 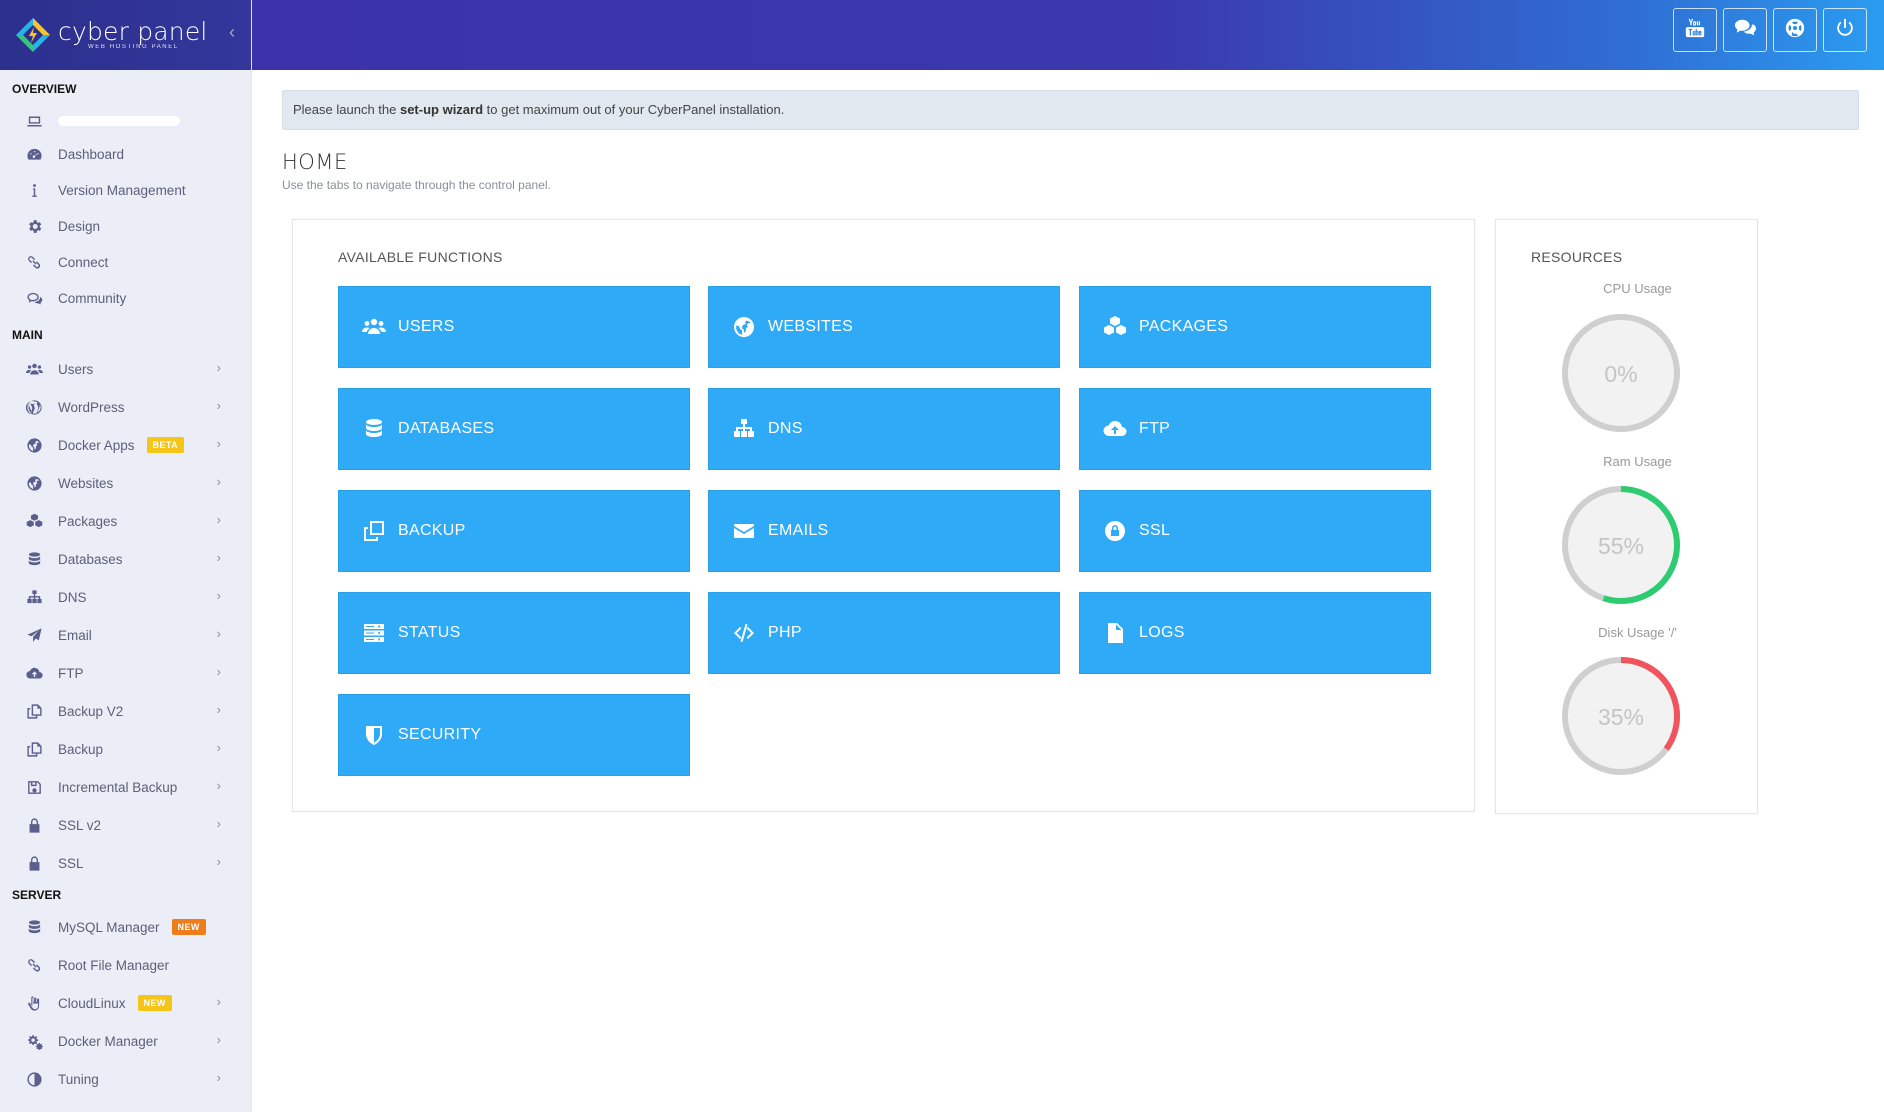 I want to click on function-label: STATUS, so click(x=429, y=632).